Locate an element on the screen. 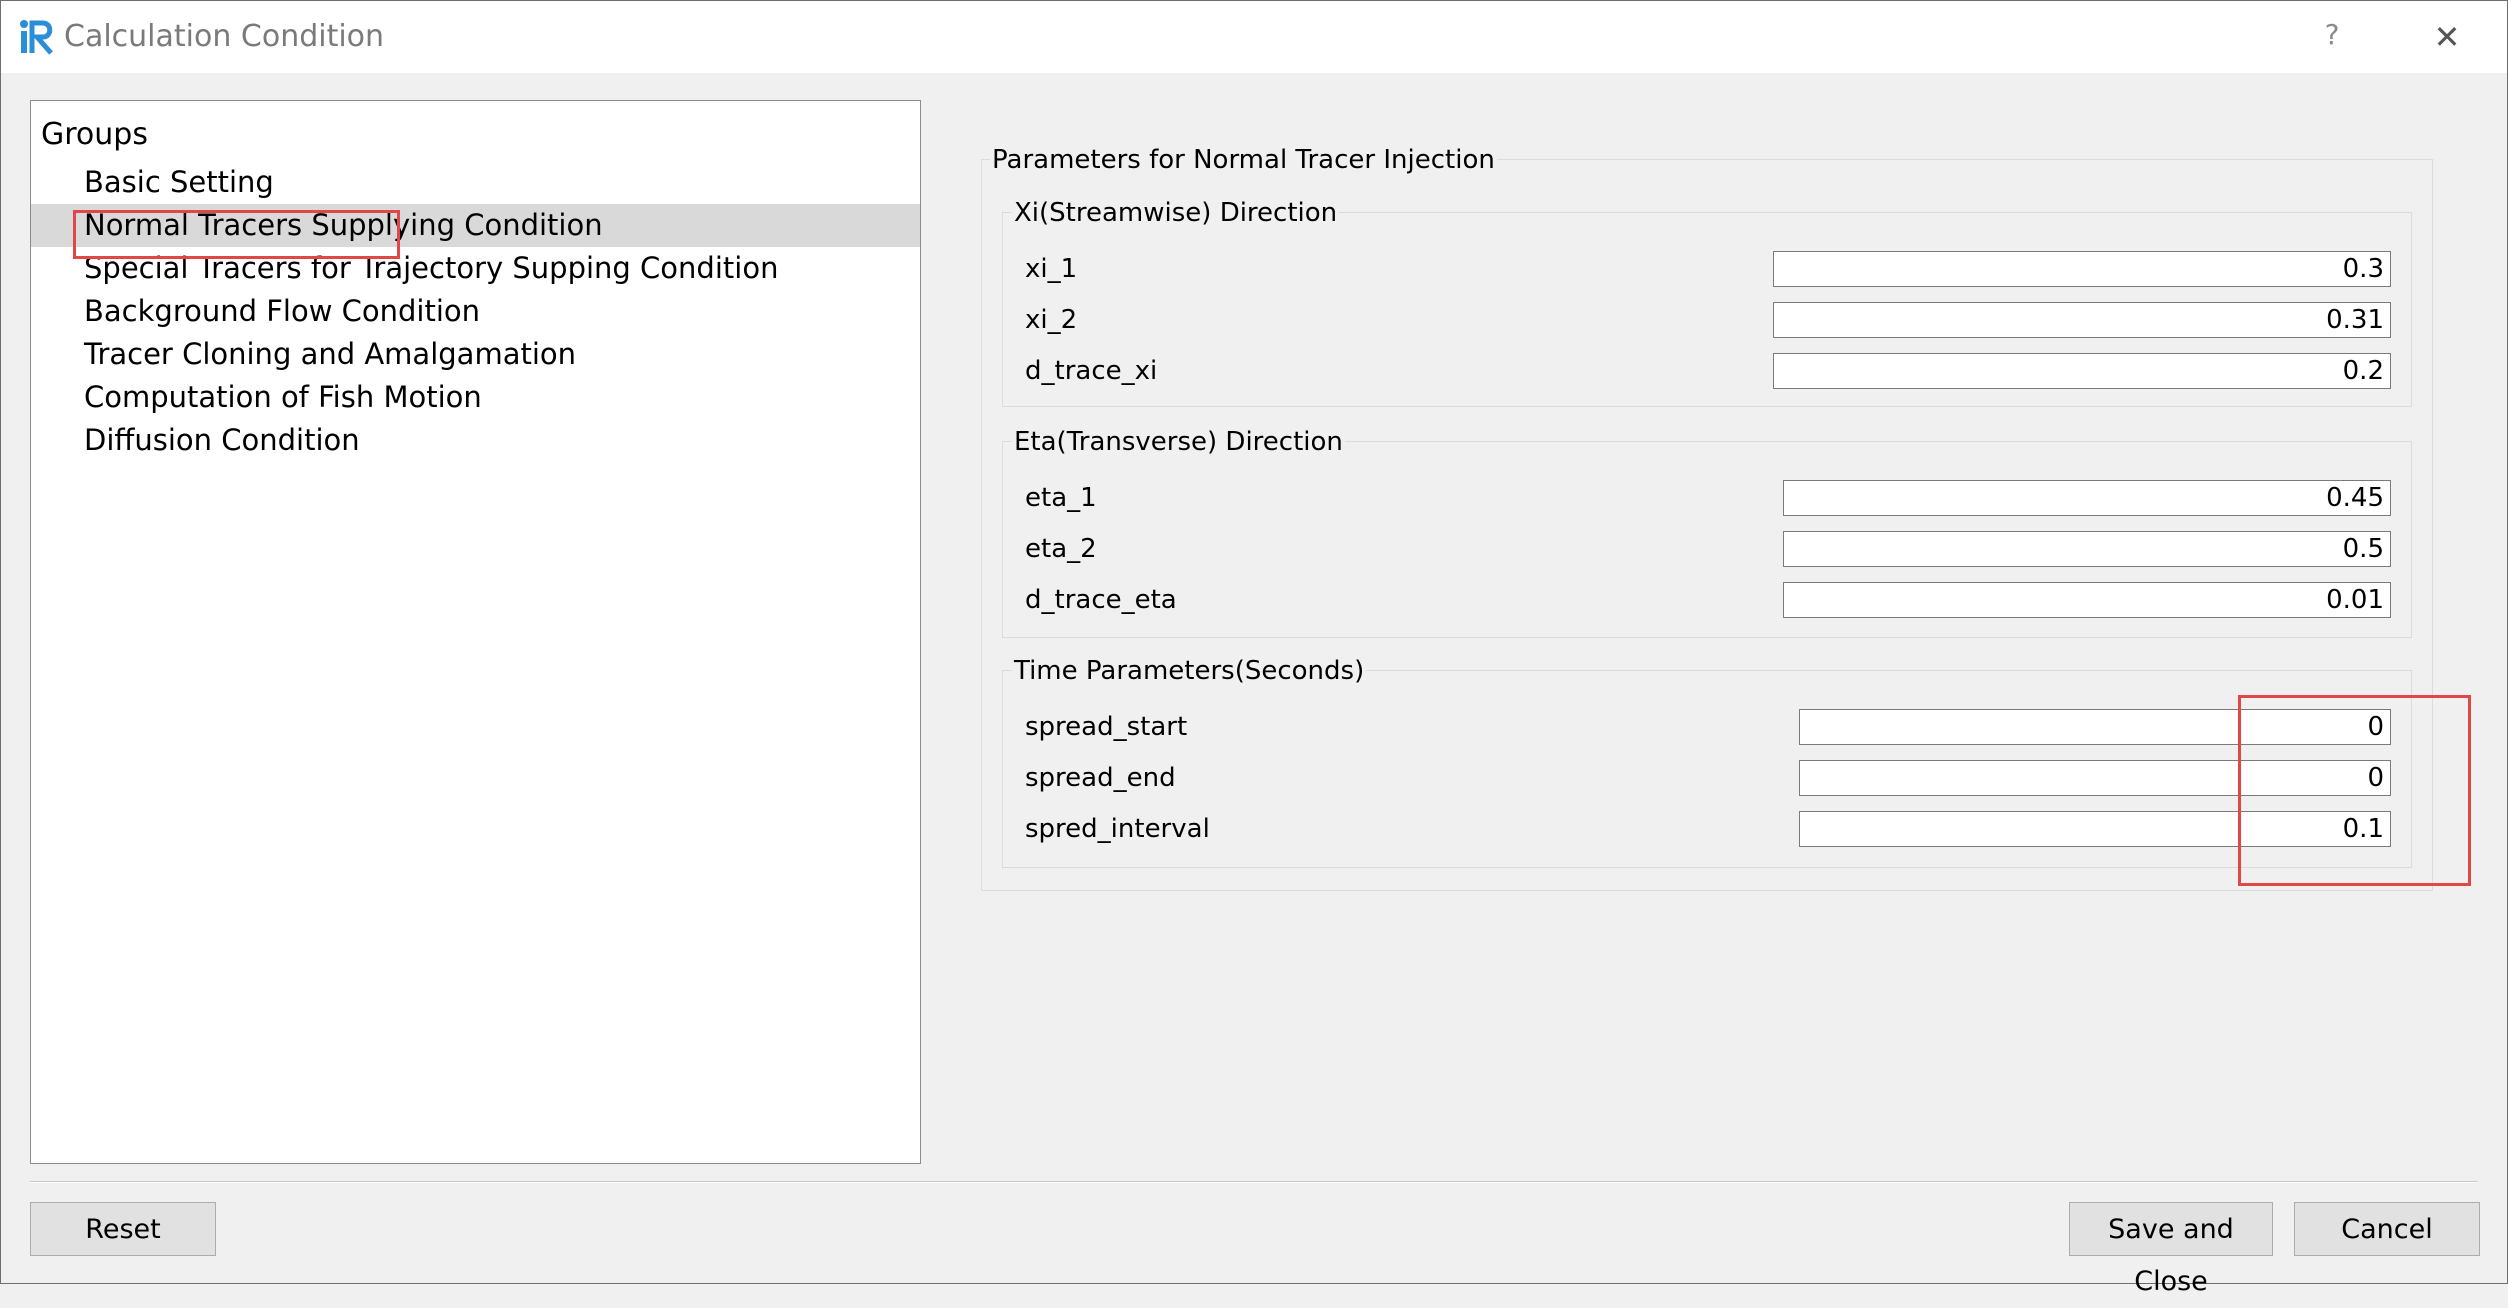  group-item-background-flow: Background Flow Condition is located at coordinates (475, 311).